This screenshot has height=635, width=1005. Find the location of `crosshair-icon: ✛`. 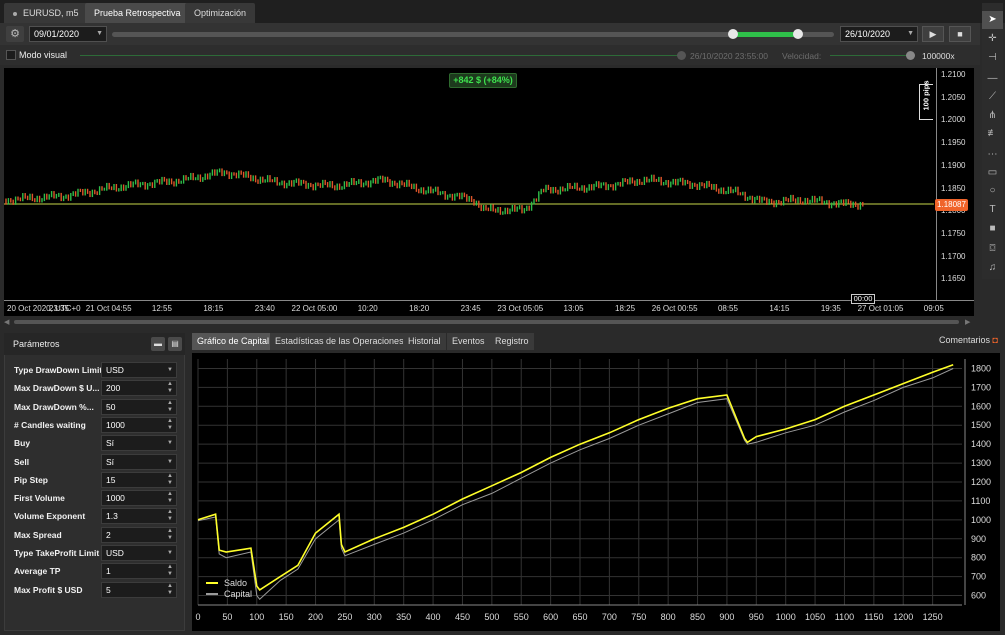

crosshair-icon: ✛ is located at coordinates (992, 39).